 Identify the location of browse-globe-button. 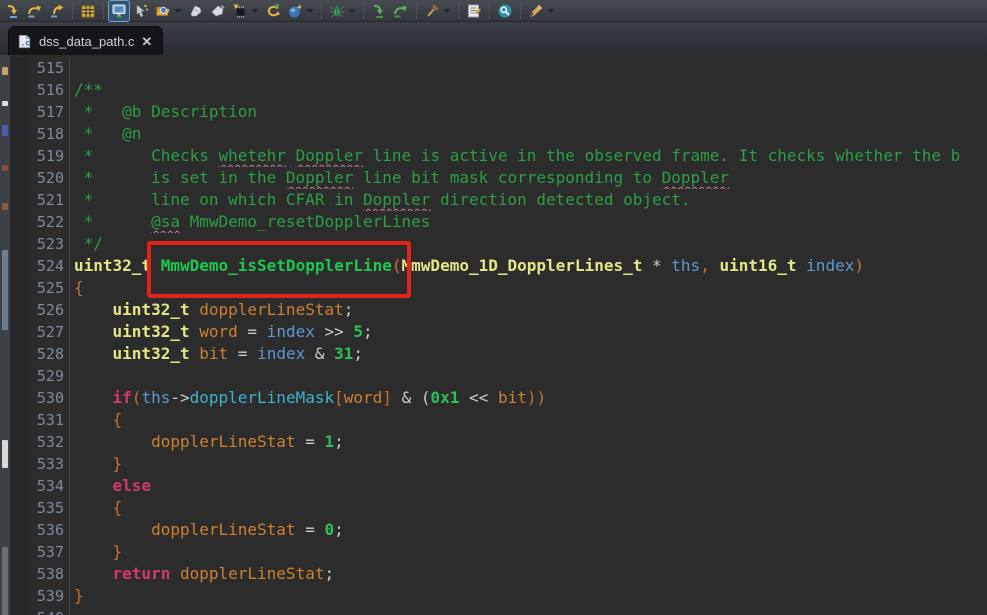
(300, 11).